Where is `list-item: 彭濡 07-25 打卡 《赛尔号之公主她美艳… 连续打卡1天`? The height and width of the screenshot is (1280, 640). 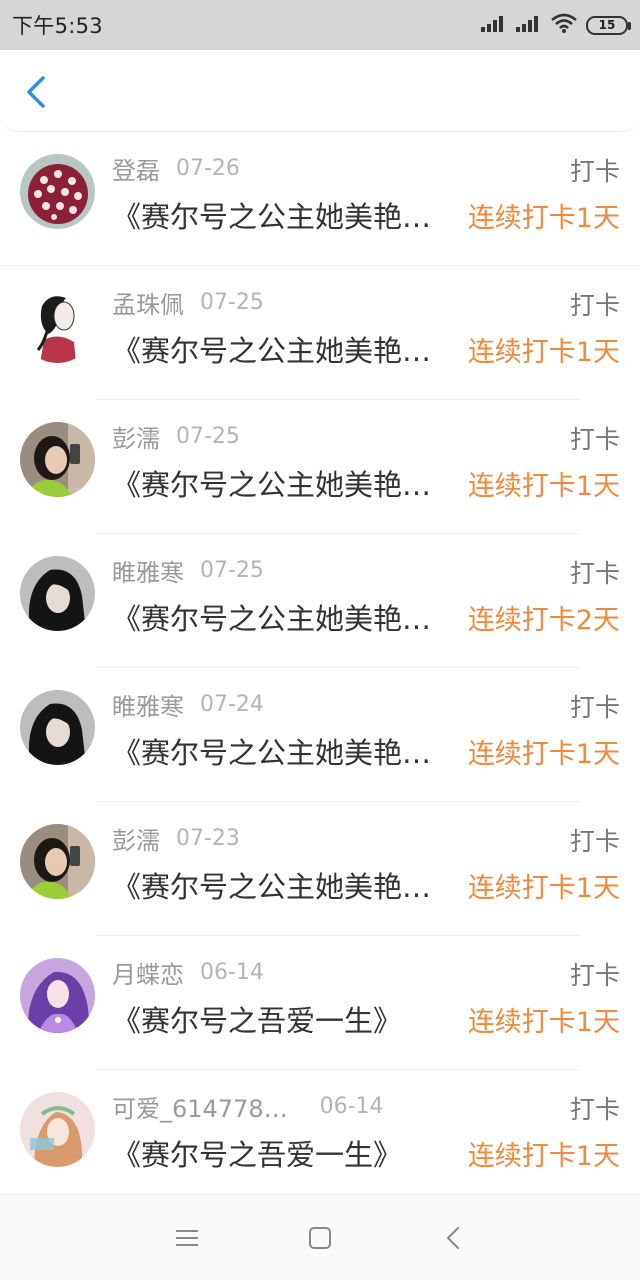 list-item: 彭濡 07-25 打卡 《赛尔号之公主她美艳… 连续打卡1天 is located at coordinates (320, 467).